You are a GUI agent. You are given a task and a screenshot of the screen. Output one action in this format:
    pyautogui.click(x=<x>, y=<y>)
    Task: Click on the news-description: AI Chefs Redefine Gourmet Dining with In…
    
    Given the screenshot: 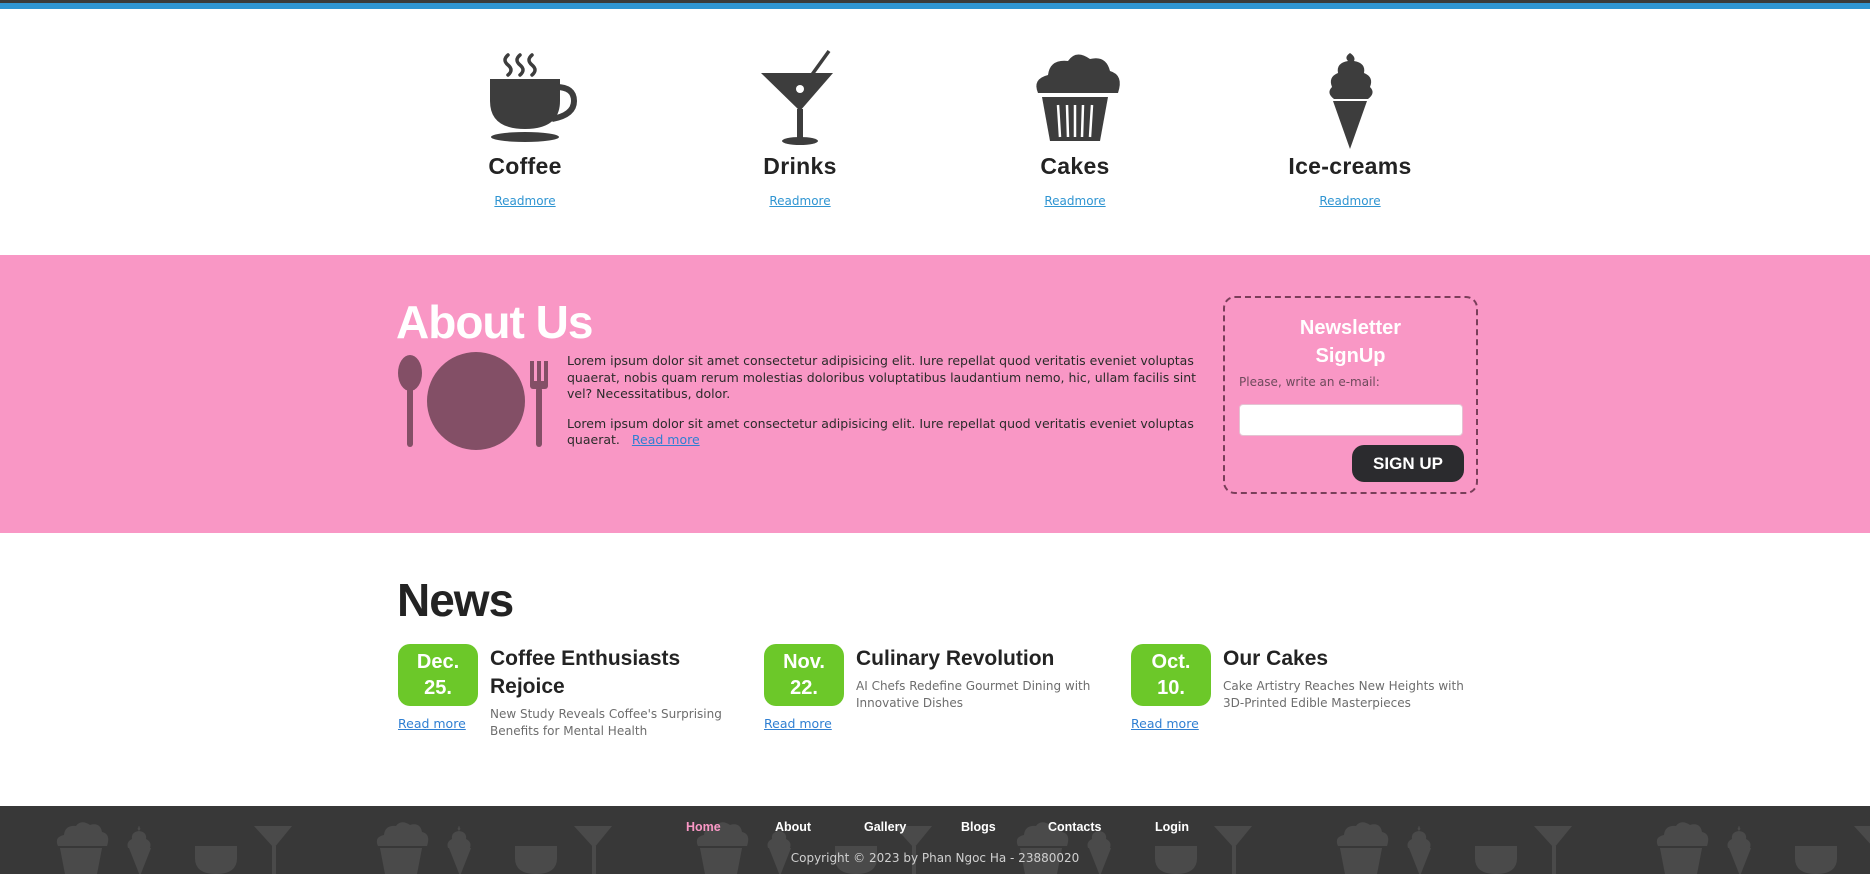 What is the action you would take?
    pyautogui.click(x=973, y=694)
    